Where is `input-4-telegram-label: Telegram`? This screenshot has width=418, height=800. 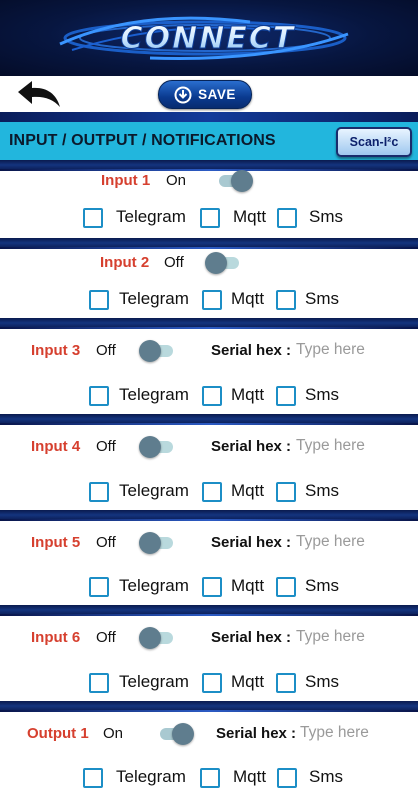 input-4-telegram-label: Telegram is located at coordinates (154, 490).